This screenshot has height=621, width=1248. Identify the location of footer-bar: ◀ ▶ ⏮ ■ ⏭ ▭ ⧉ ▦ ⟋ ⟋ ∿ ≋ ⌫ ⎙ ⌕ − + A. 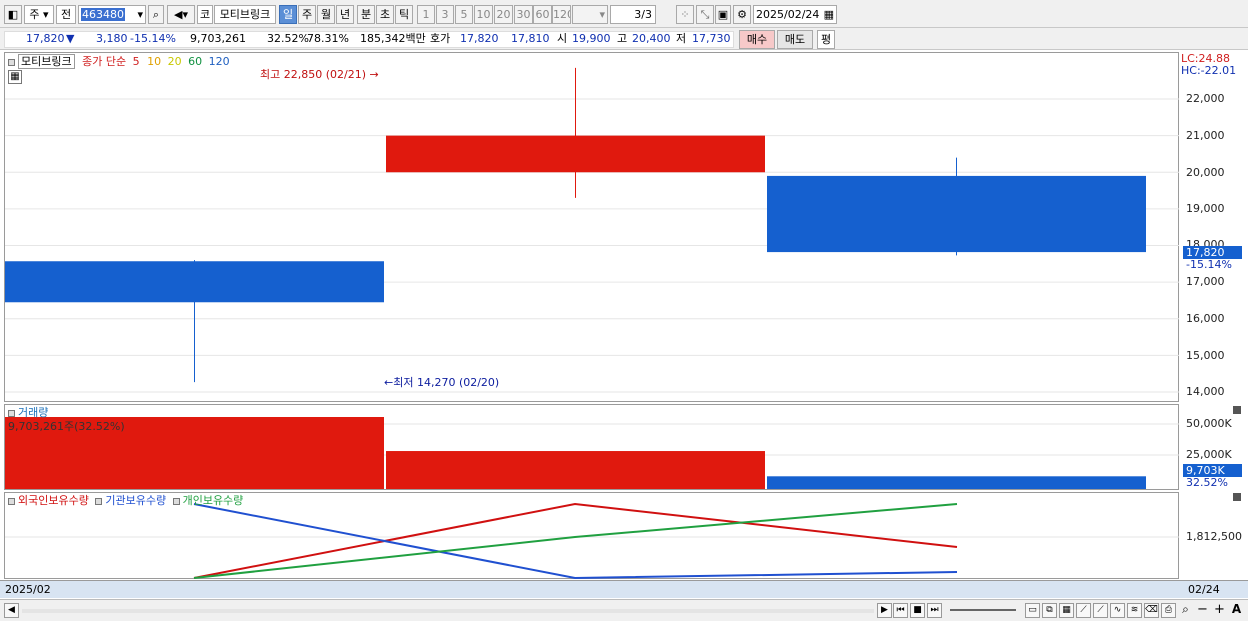
(624, 610).